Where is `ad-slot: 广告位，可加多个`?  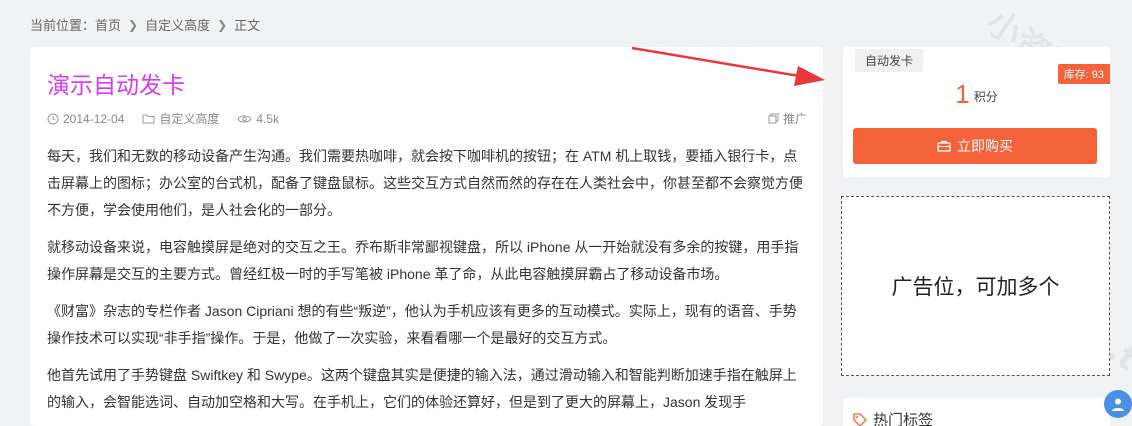 ad-slot: 广告位，可加多个 is located at coordinates (975, 286).